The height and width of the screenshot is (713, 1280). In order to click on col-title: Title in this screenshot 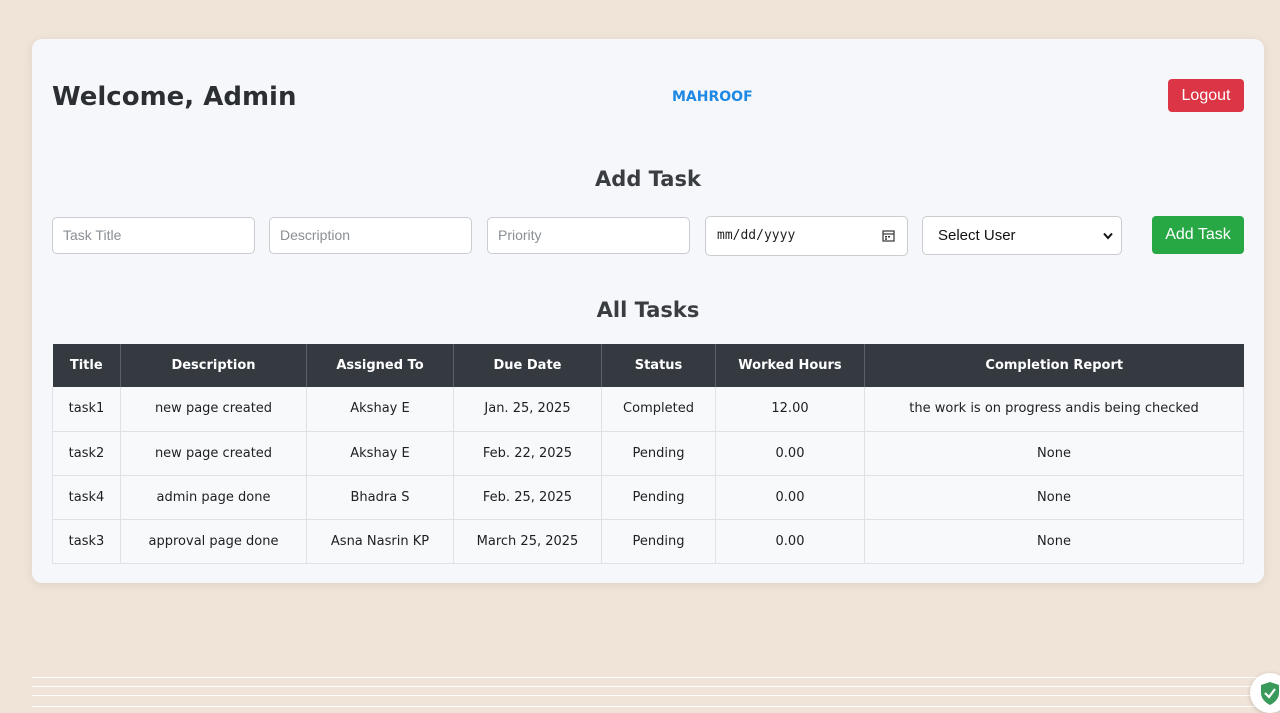, I will do `click(86, 365)`.